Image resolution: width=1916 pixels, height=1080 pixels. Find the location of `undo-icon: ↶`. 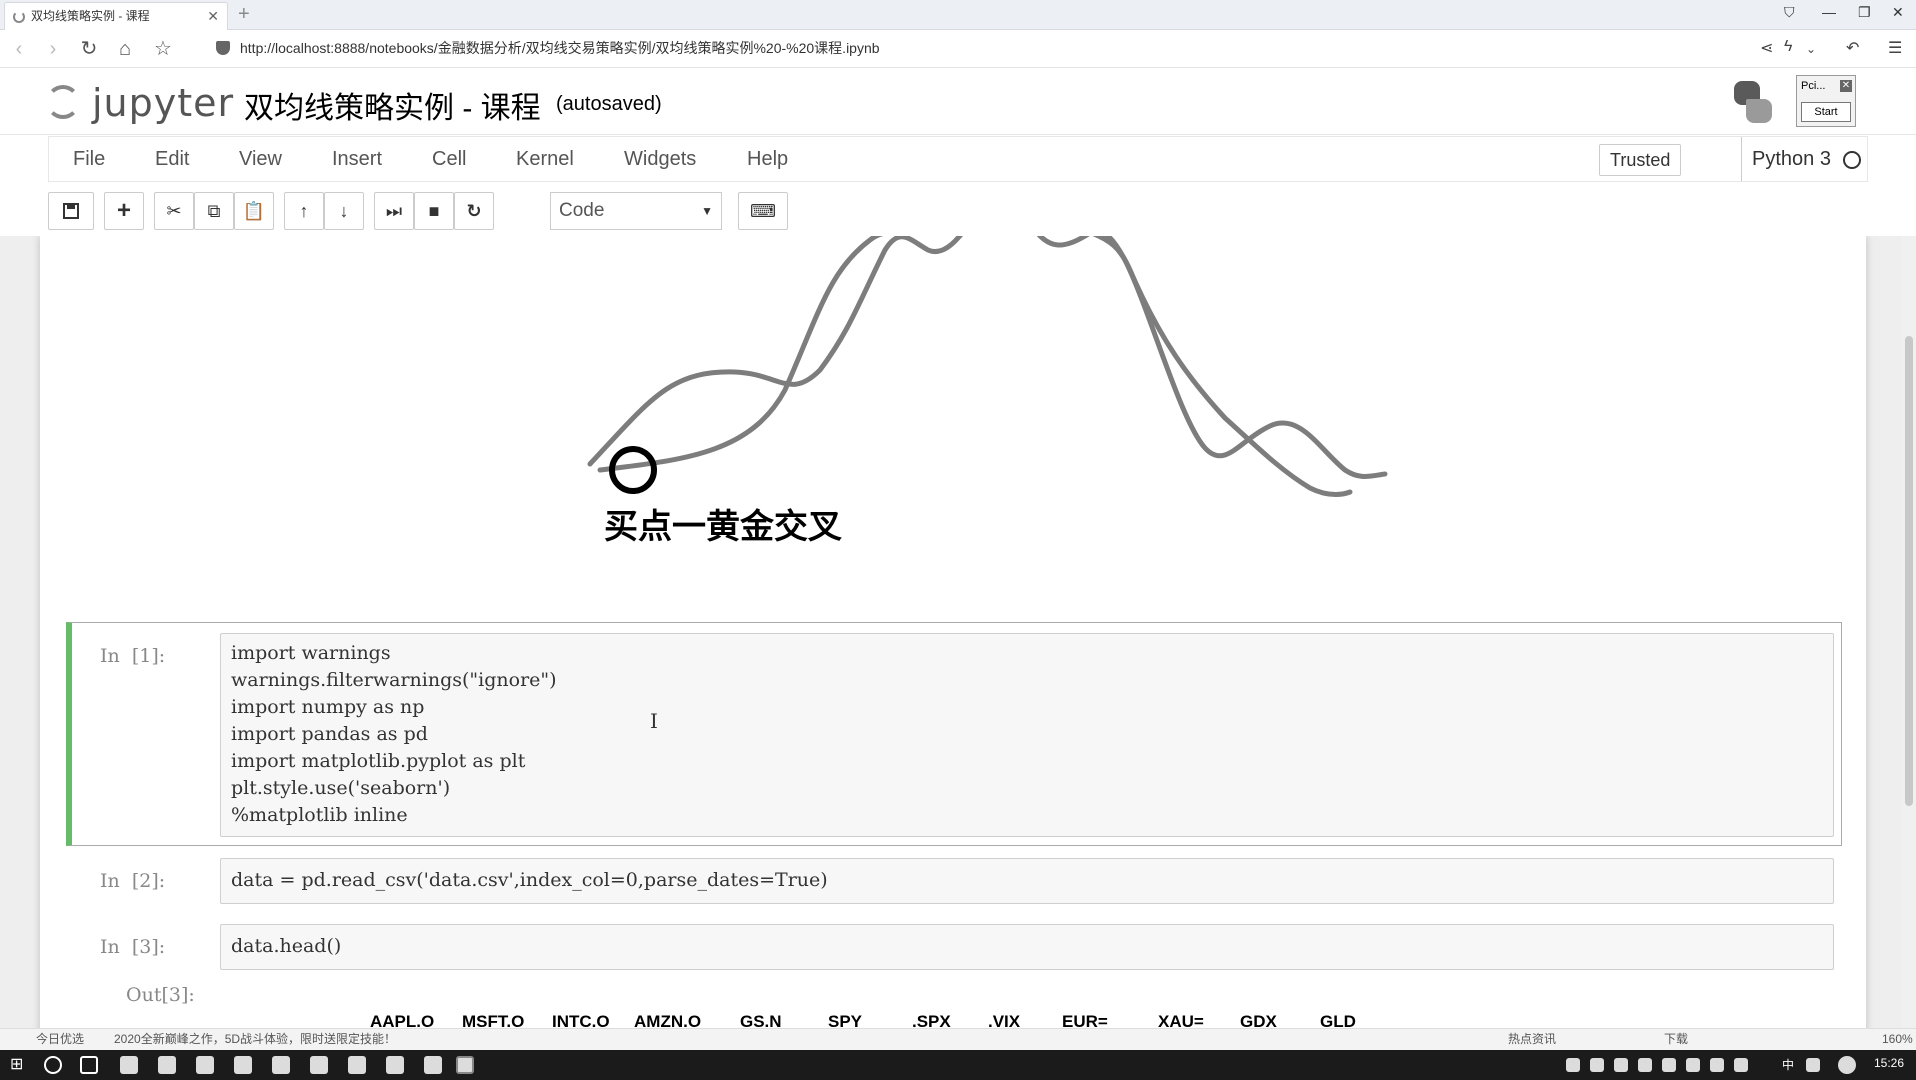

undo-icon: ↶ is located at coordinates (1852, 48).